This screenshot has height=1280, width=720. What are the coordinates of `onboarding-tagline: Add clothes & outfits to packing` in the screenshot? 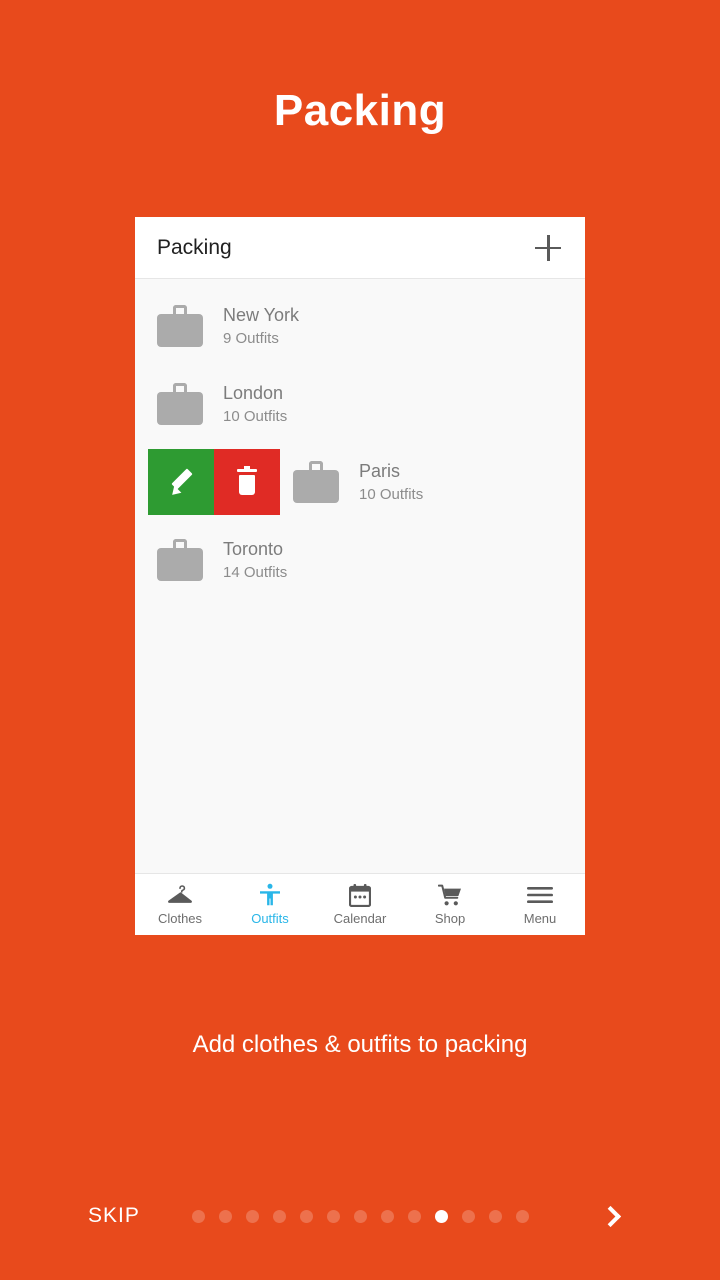 It's located at (360, 1044).